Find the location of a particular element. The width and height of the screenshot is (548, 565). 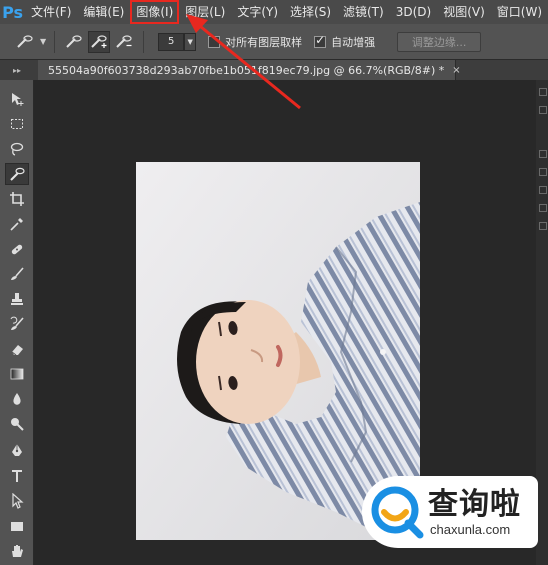

path-selection-icon is located at coordinates (17, 501).